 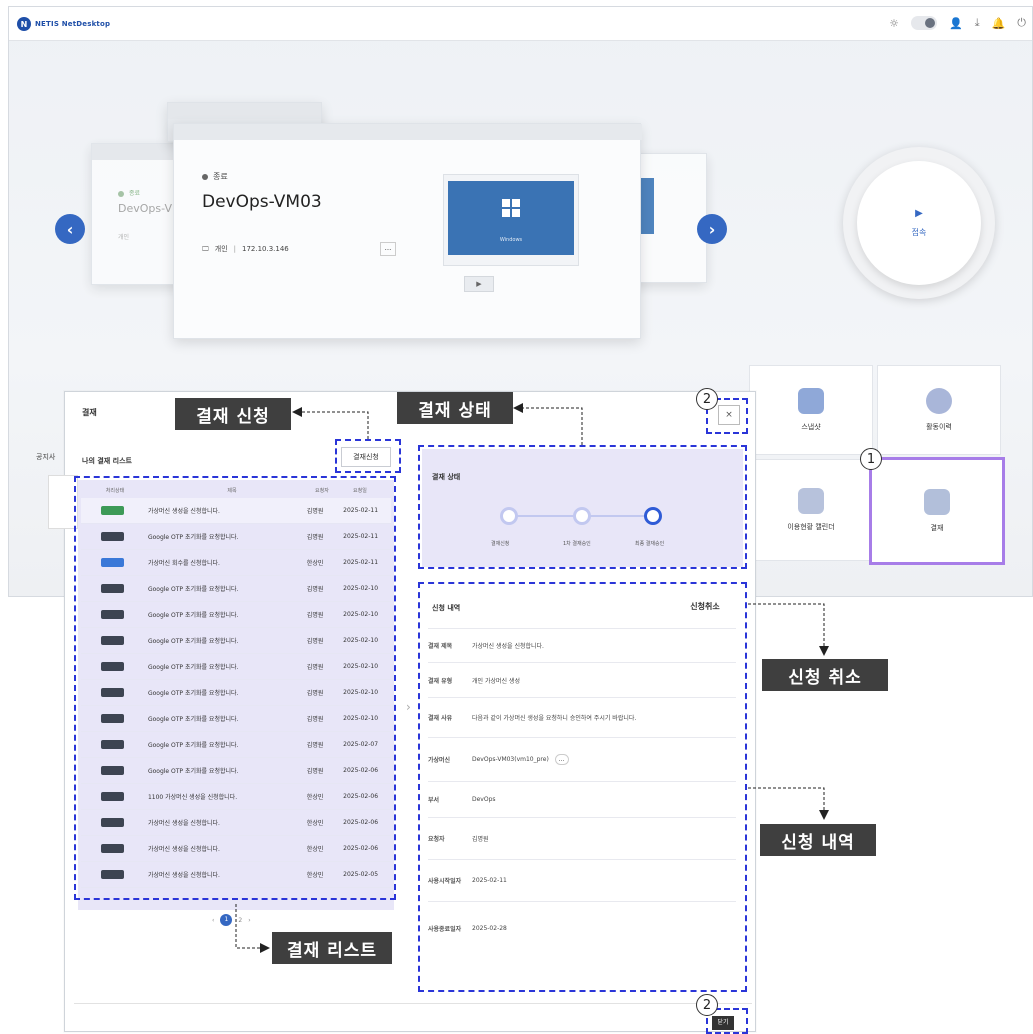 I want to click on arrow-cancel, so click(x=786, y=624).